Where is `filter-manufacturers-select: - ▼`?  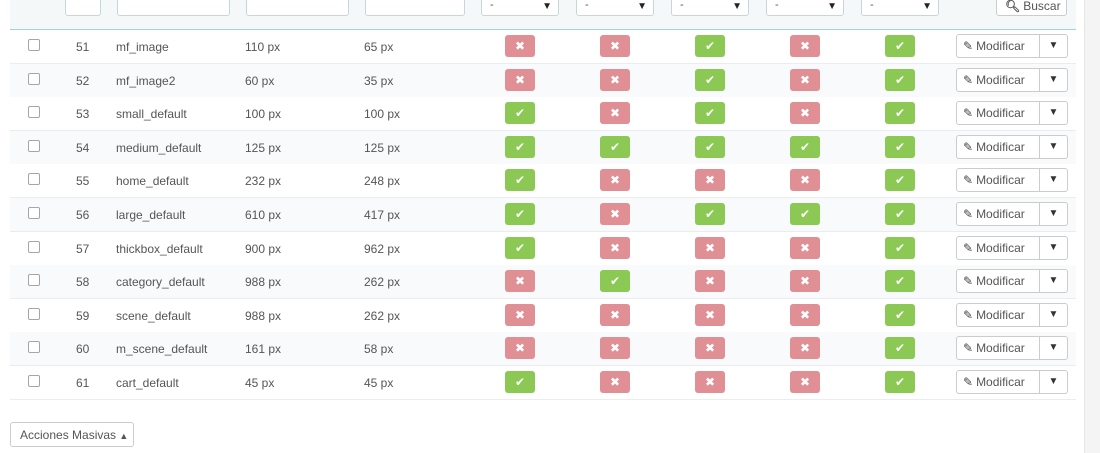
filter-manufacturers-select: - ▼ is located at coordinates (710, 8).